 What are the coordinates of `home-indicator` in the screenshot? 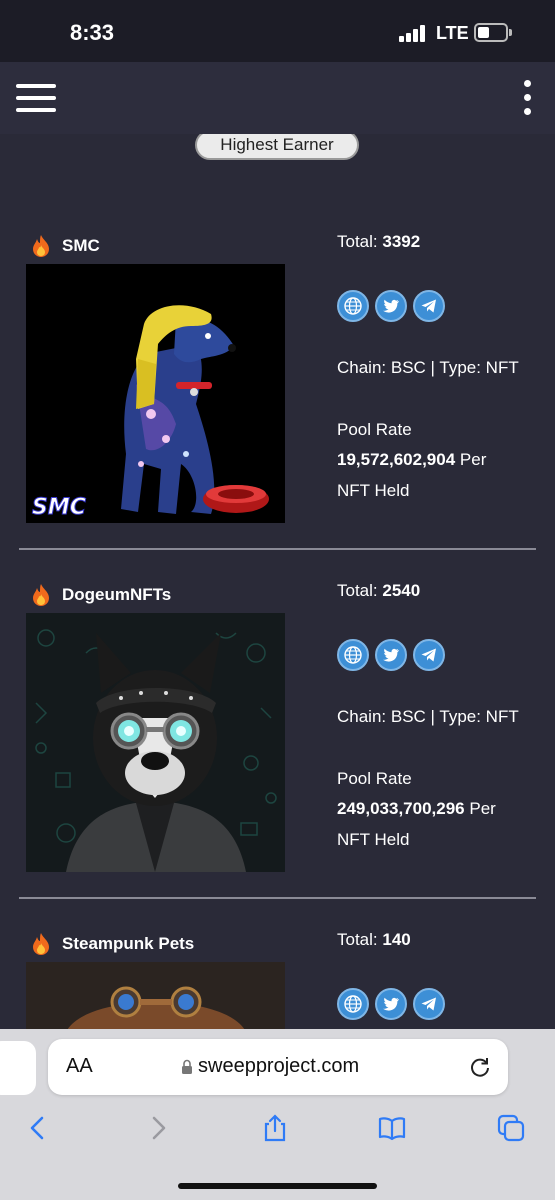 It's located at (277, 1186).